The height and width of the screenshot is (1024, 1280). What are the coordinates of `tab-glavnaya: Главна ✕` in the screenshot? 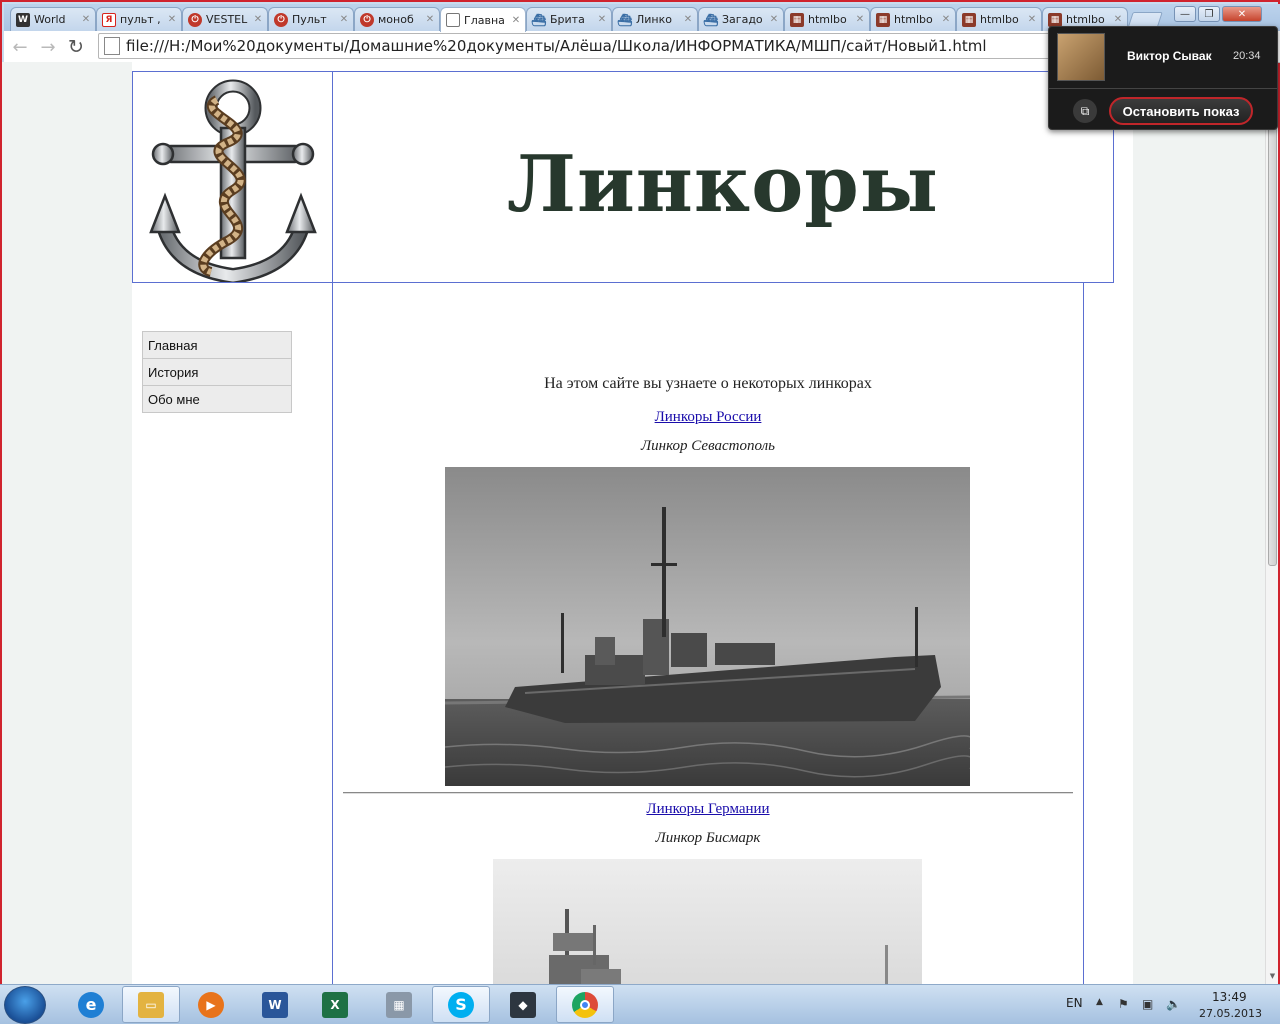 It's located at (483, 19).